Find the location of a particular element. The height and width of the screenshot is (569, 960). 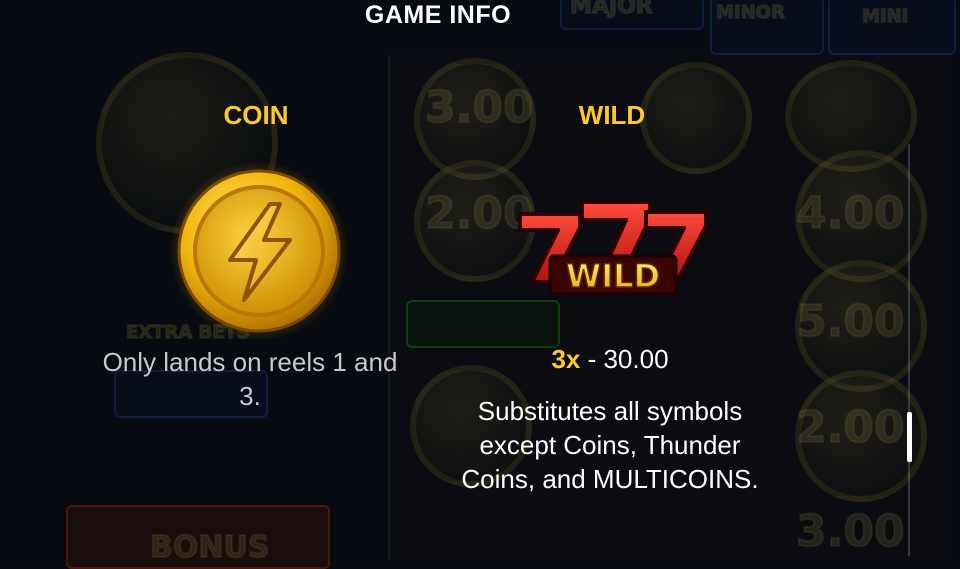

coin-description: Only lands on reels 1 and 3. is located at coordinates (250, 379).